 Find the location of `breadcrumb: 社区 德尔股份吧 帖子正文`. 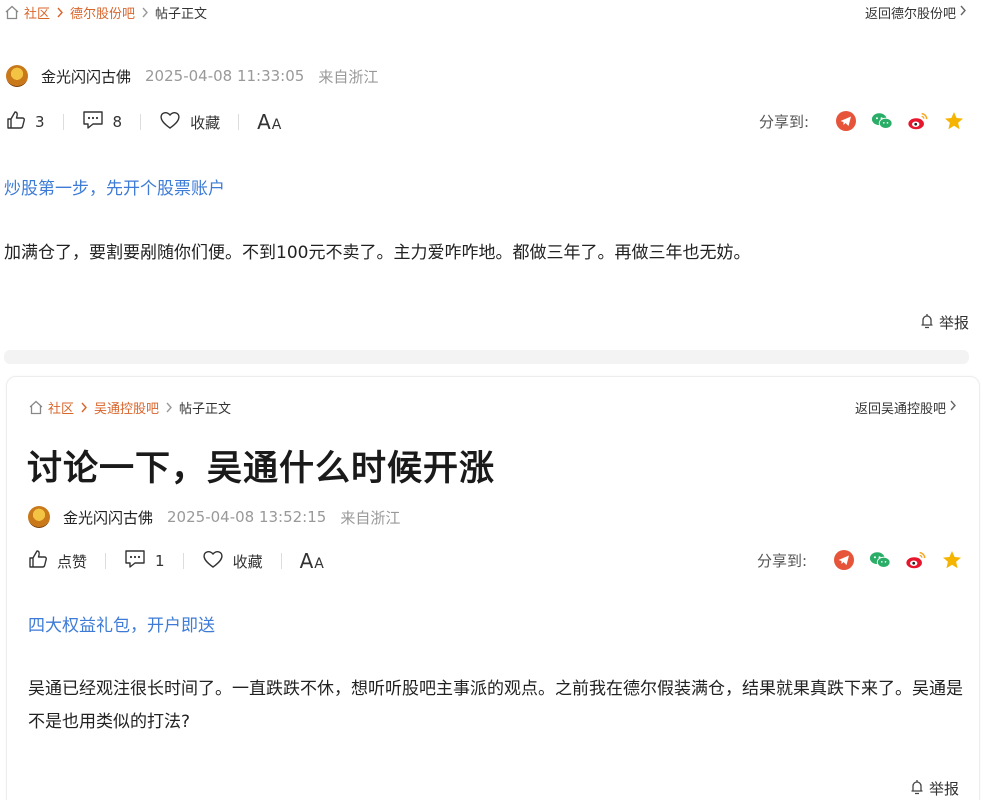

breadcrumb: 社区 德尔股份吧 帖子正文 is located at coordinates (105, 12).